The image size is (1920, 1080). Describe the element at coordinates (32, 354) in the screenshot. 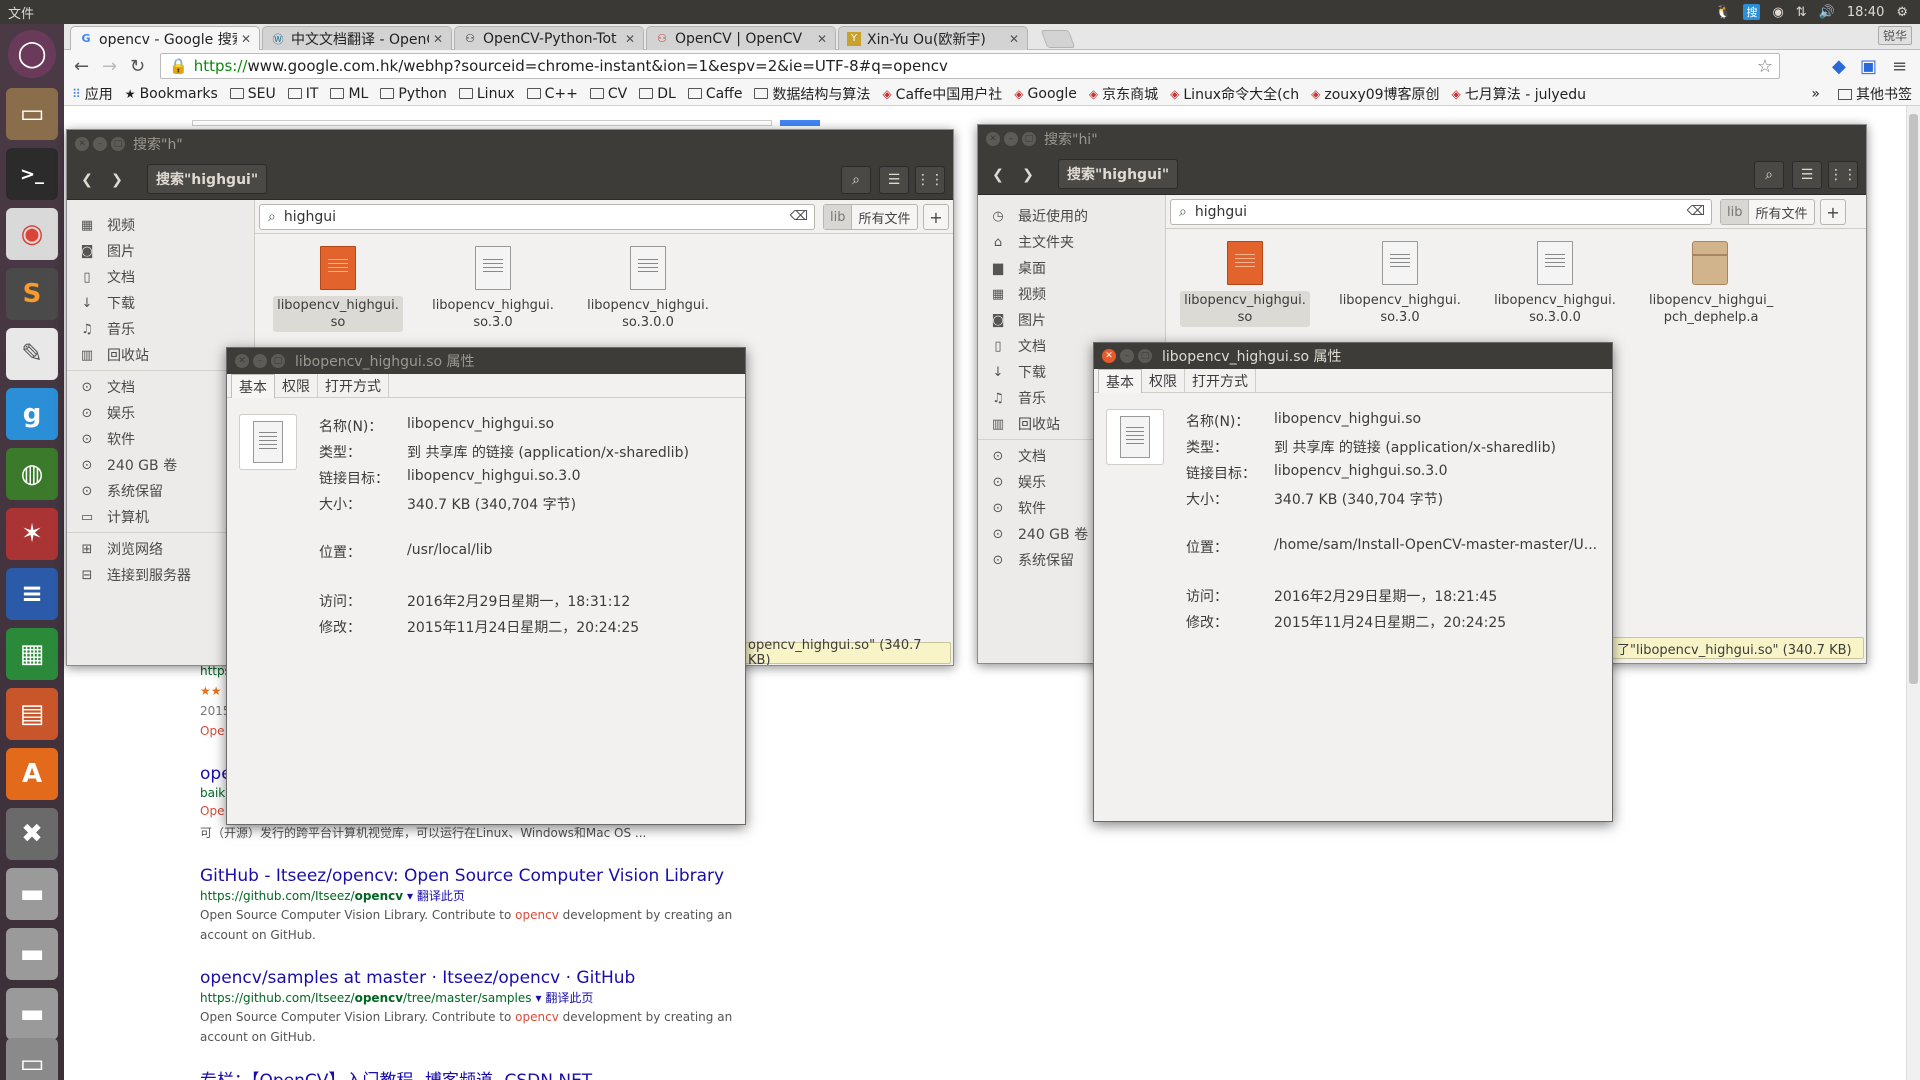

I see `text-editor-icon: ✎` at that location.